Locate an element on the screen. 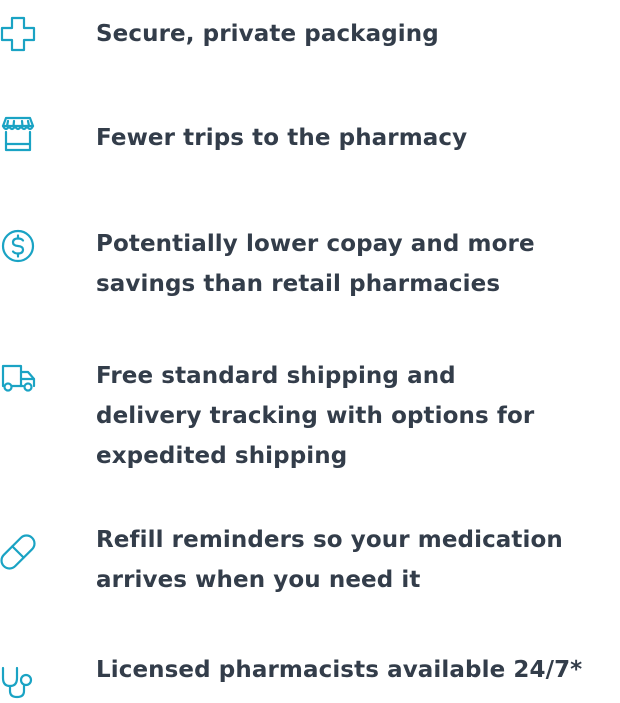  stethoscope-icon is located at coordinates (18, 682).